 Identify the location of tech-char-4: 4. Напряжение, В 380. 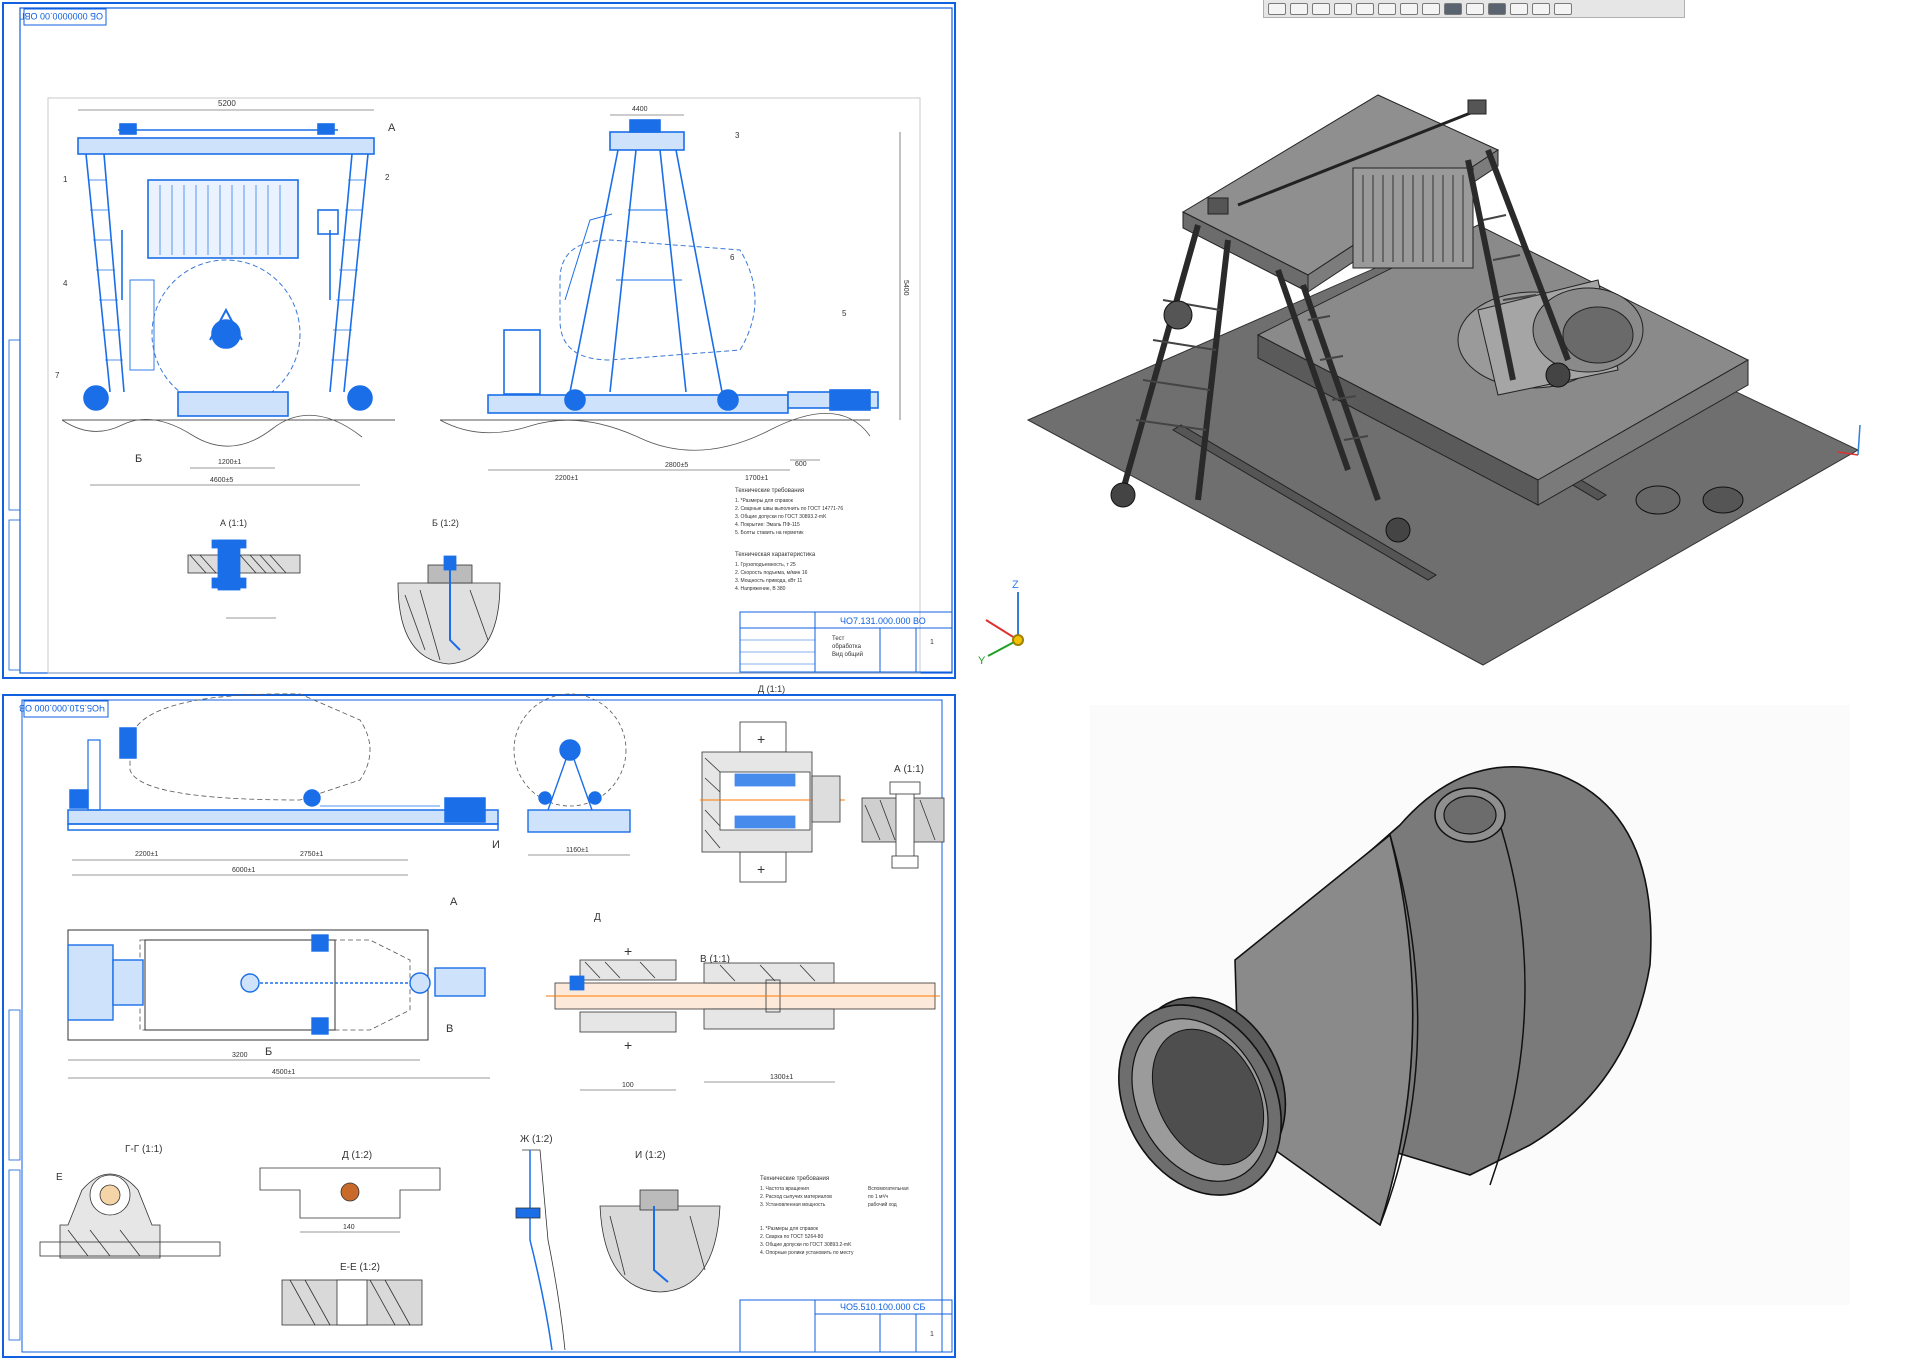
(760, 589).